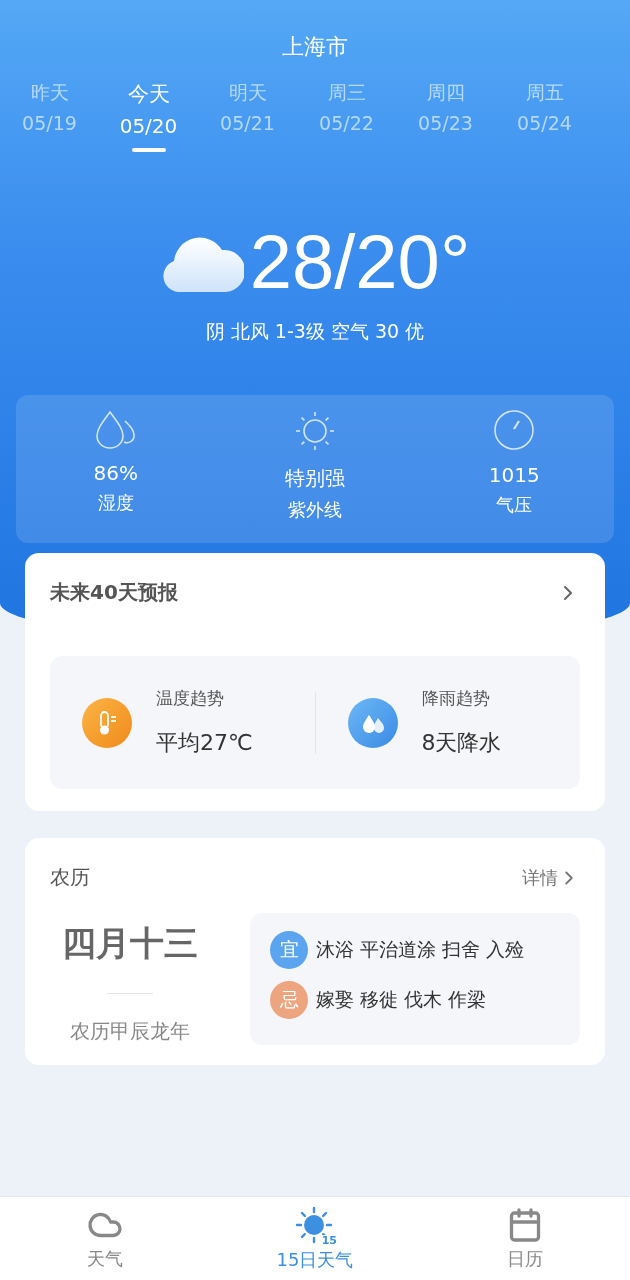 The width and height of the screenshot is (630, 1280). I want to click on card-title: 农历, so click(70, 877).